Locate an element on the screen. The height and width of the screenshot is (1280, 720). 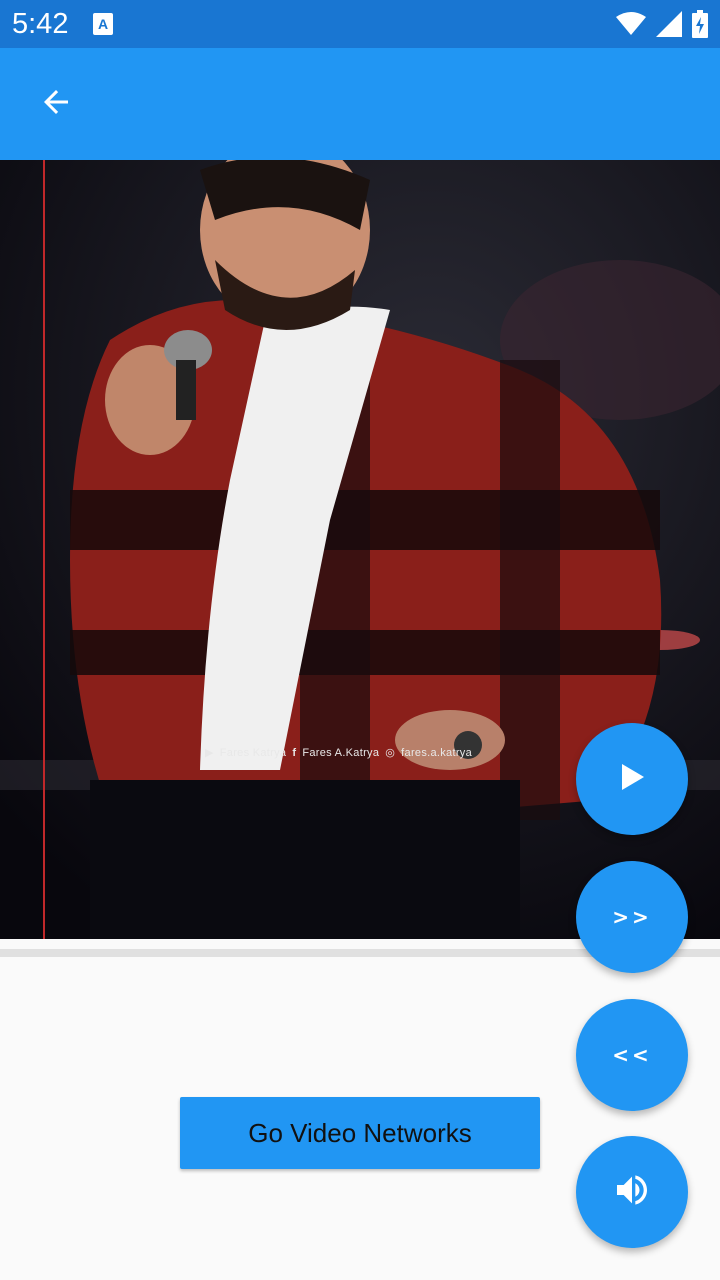
play-icon is located at coordinates (632, 779).